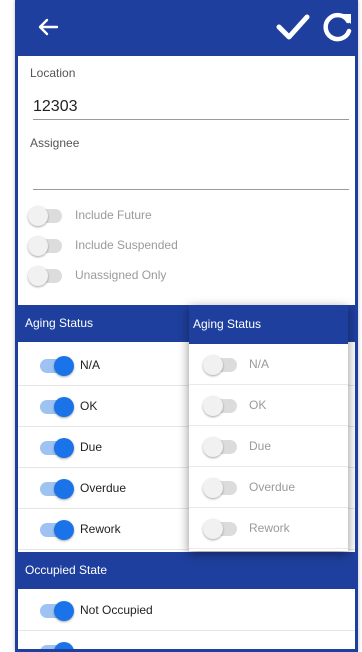 The width and height of the screenshot is (362, 652). What do you see at coordinates (55, 143) in the screenshot?
I see `assignee-label: Assignee` at bounding box center [55, 143].